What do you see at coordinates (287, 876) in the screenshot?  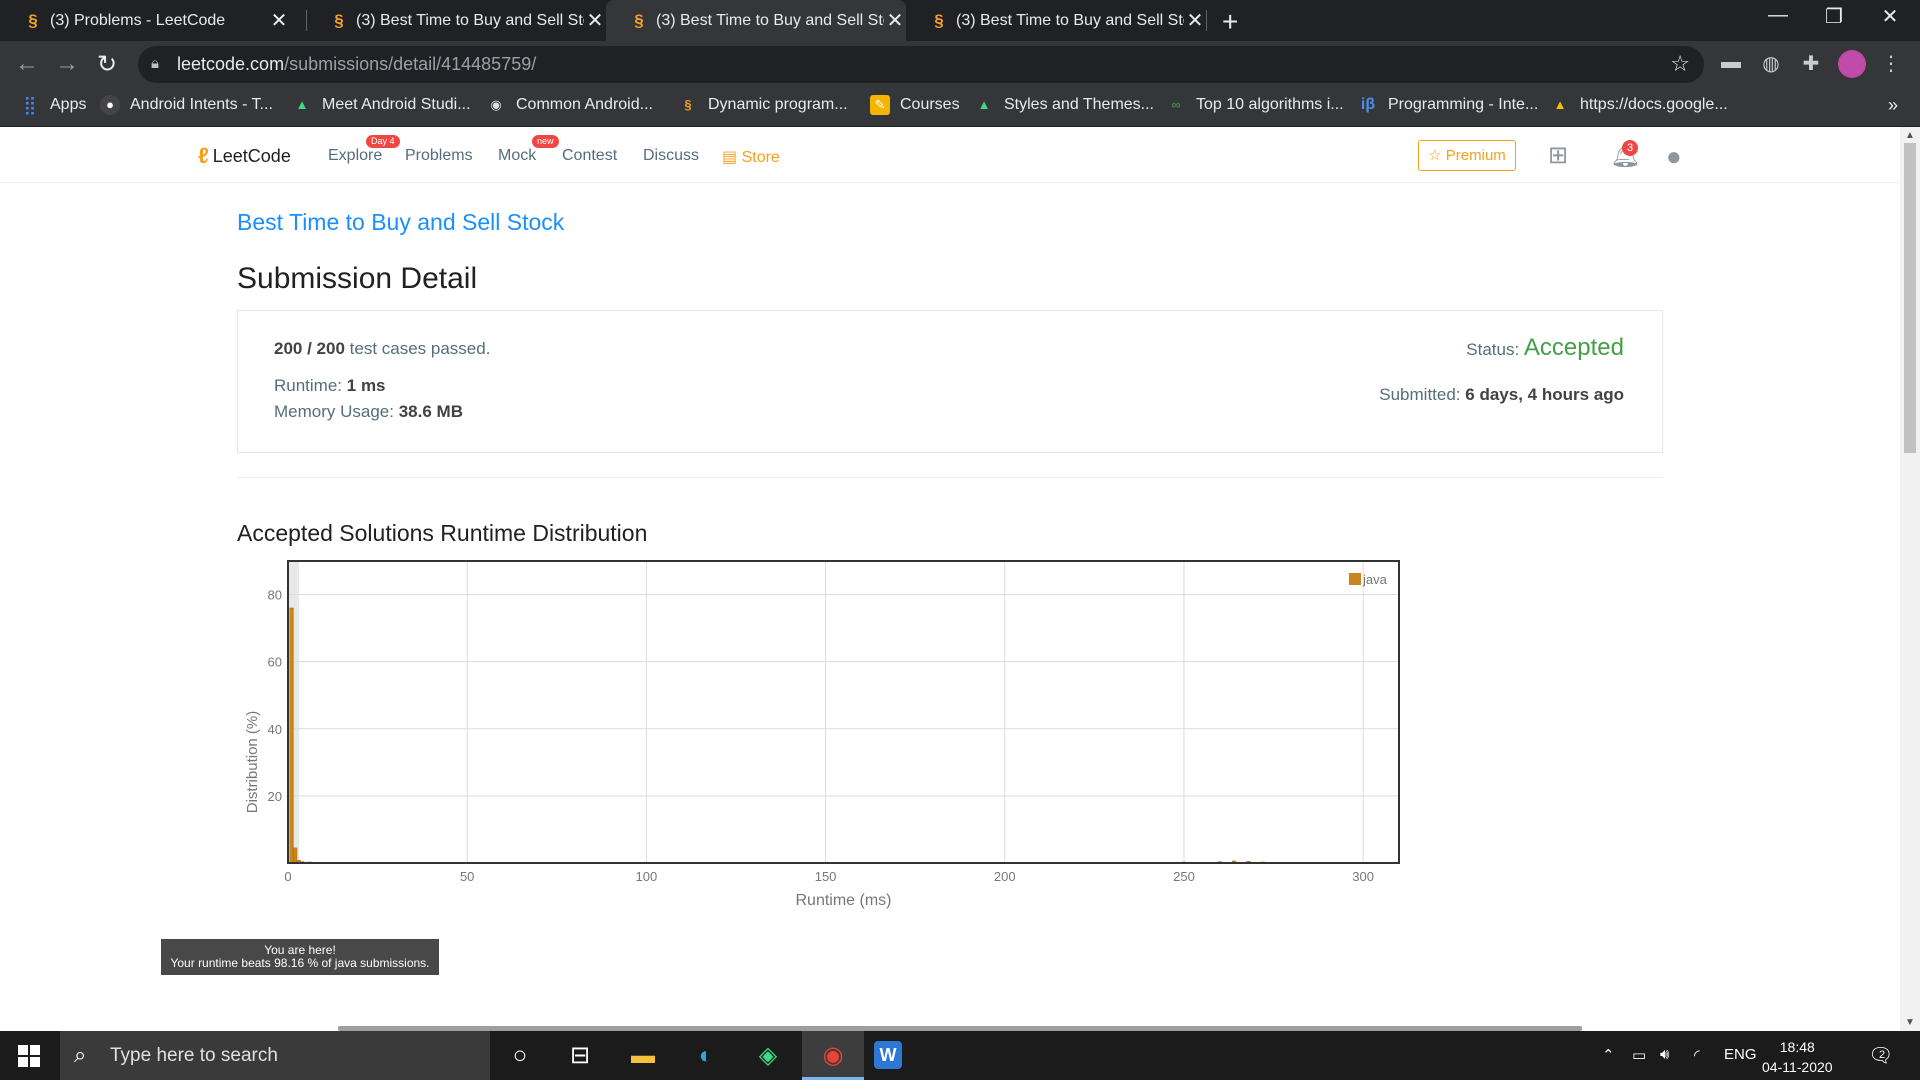 I see `x-tick-label: 0` at bounding box center [287, 876].